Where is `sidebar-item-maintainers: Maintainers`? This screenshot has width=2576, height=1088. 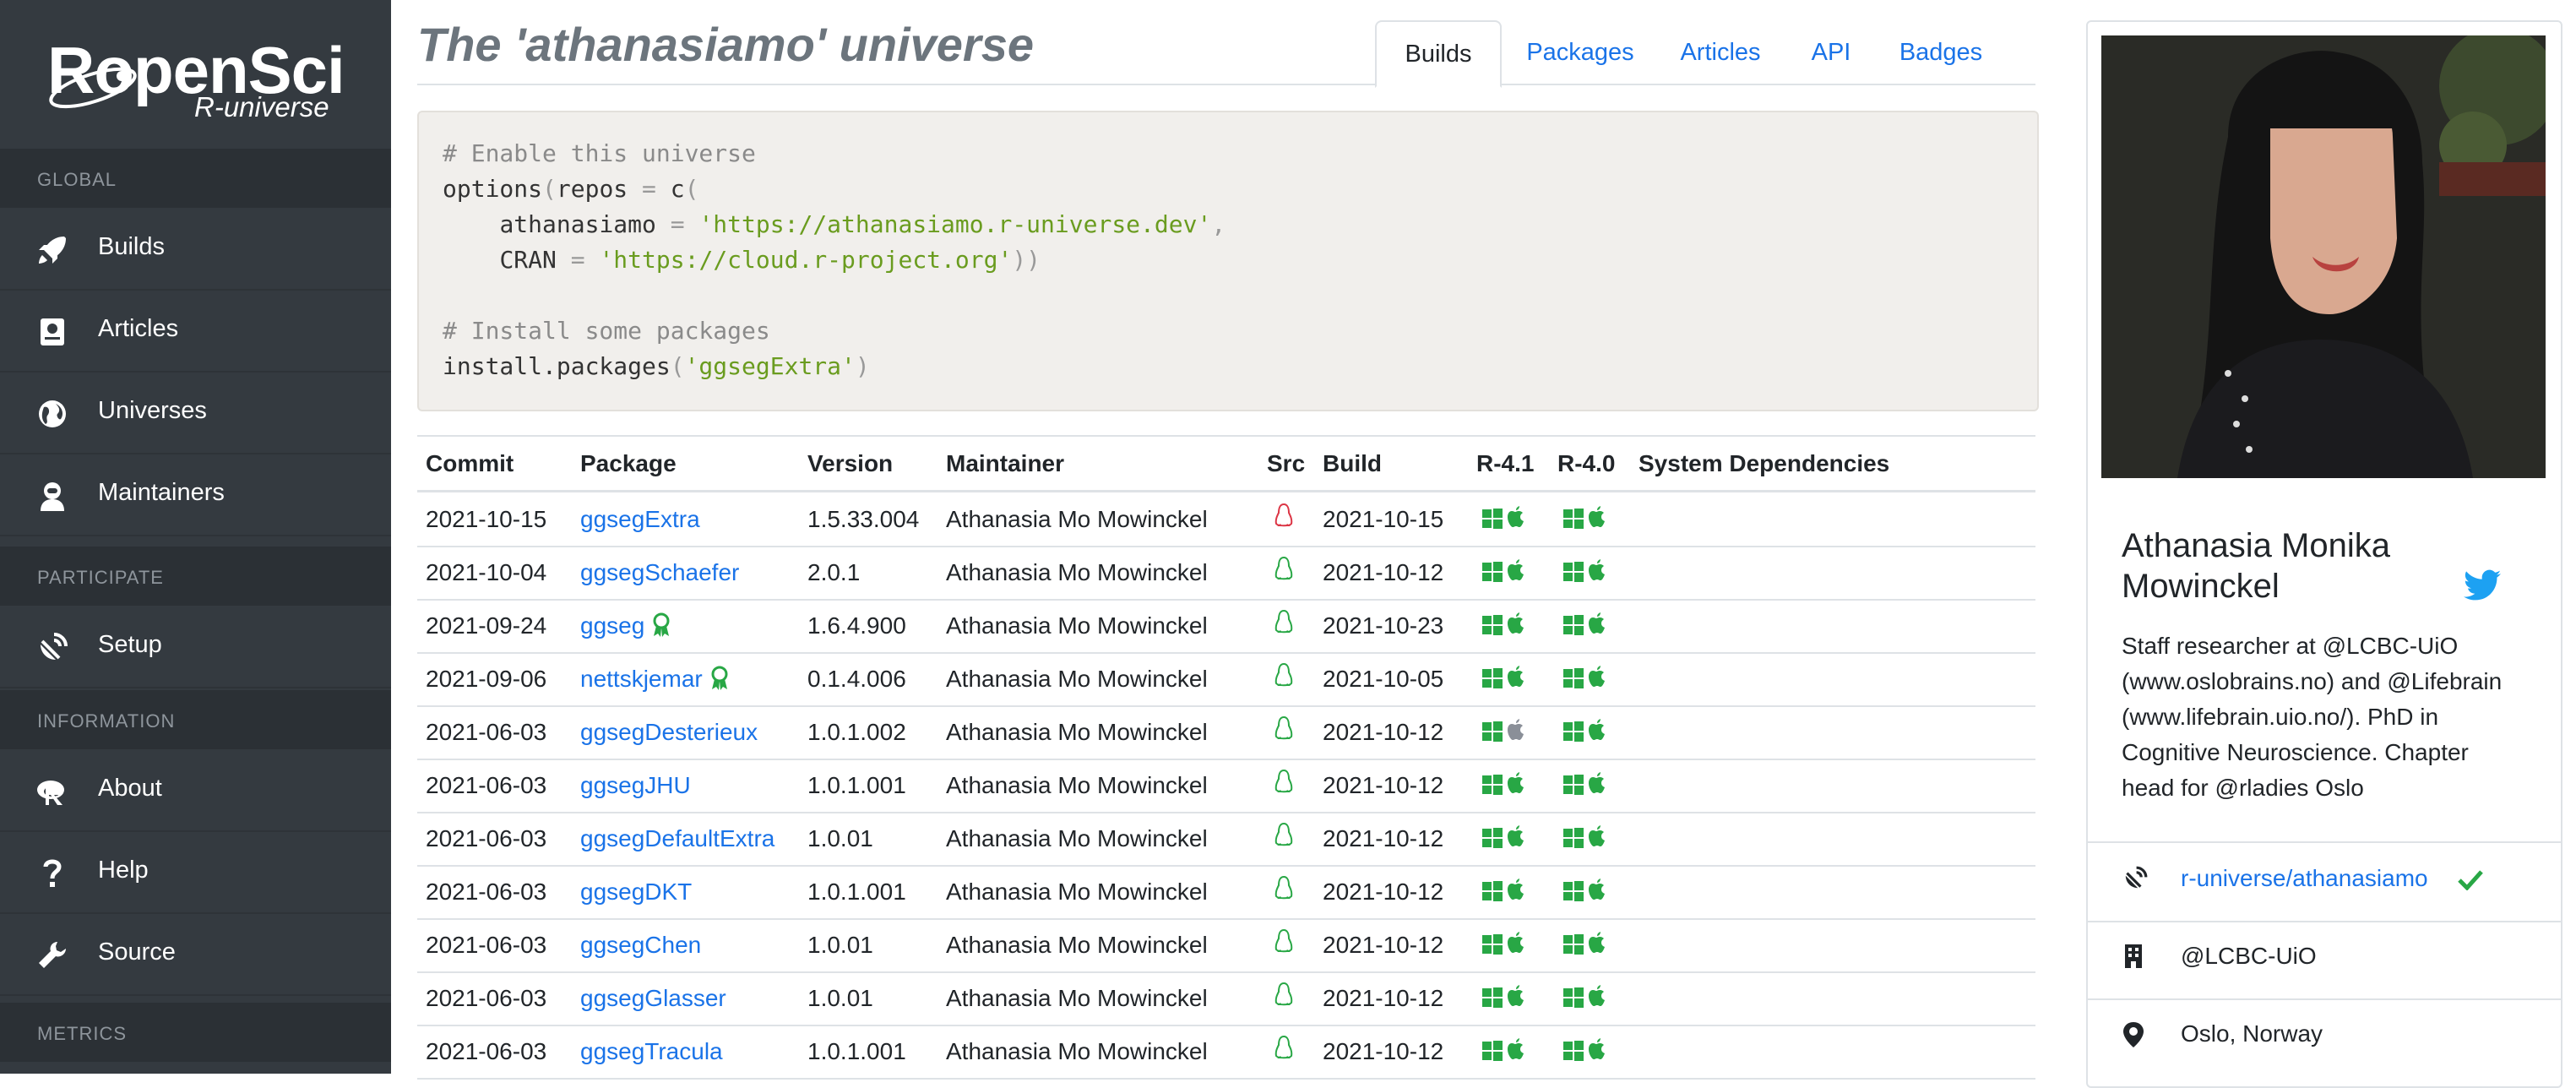 sidebar-item-maintainers: Maintainers is located at coordinates (195, 495).